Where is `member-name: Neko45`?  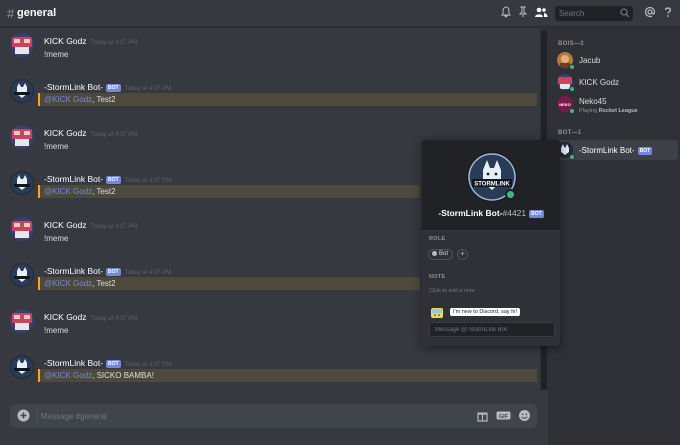
member-name: Neko45 is located at coordinates (593, 101).